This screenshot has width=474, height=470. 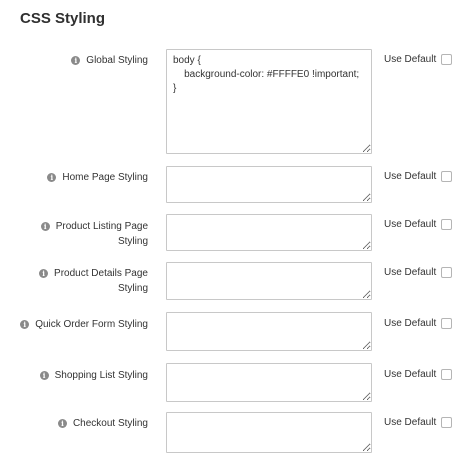 I want to click on shopping-list-styling-textarea, so click(x=269, y=382).